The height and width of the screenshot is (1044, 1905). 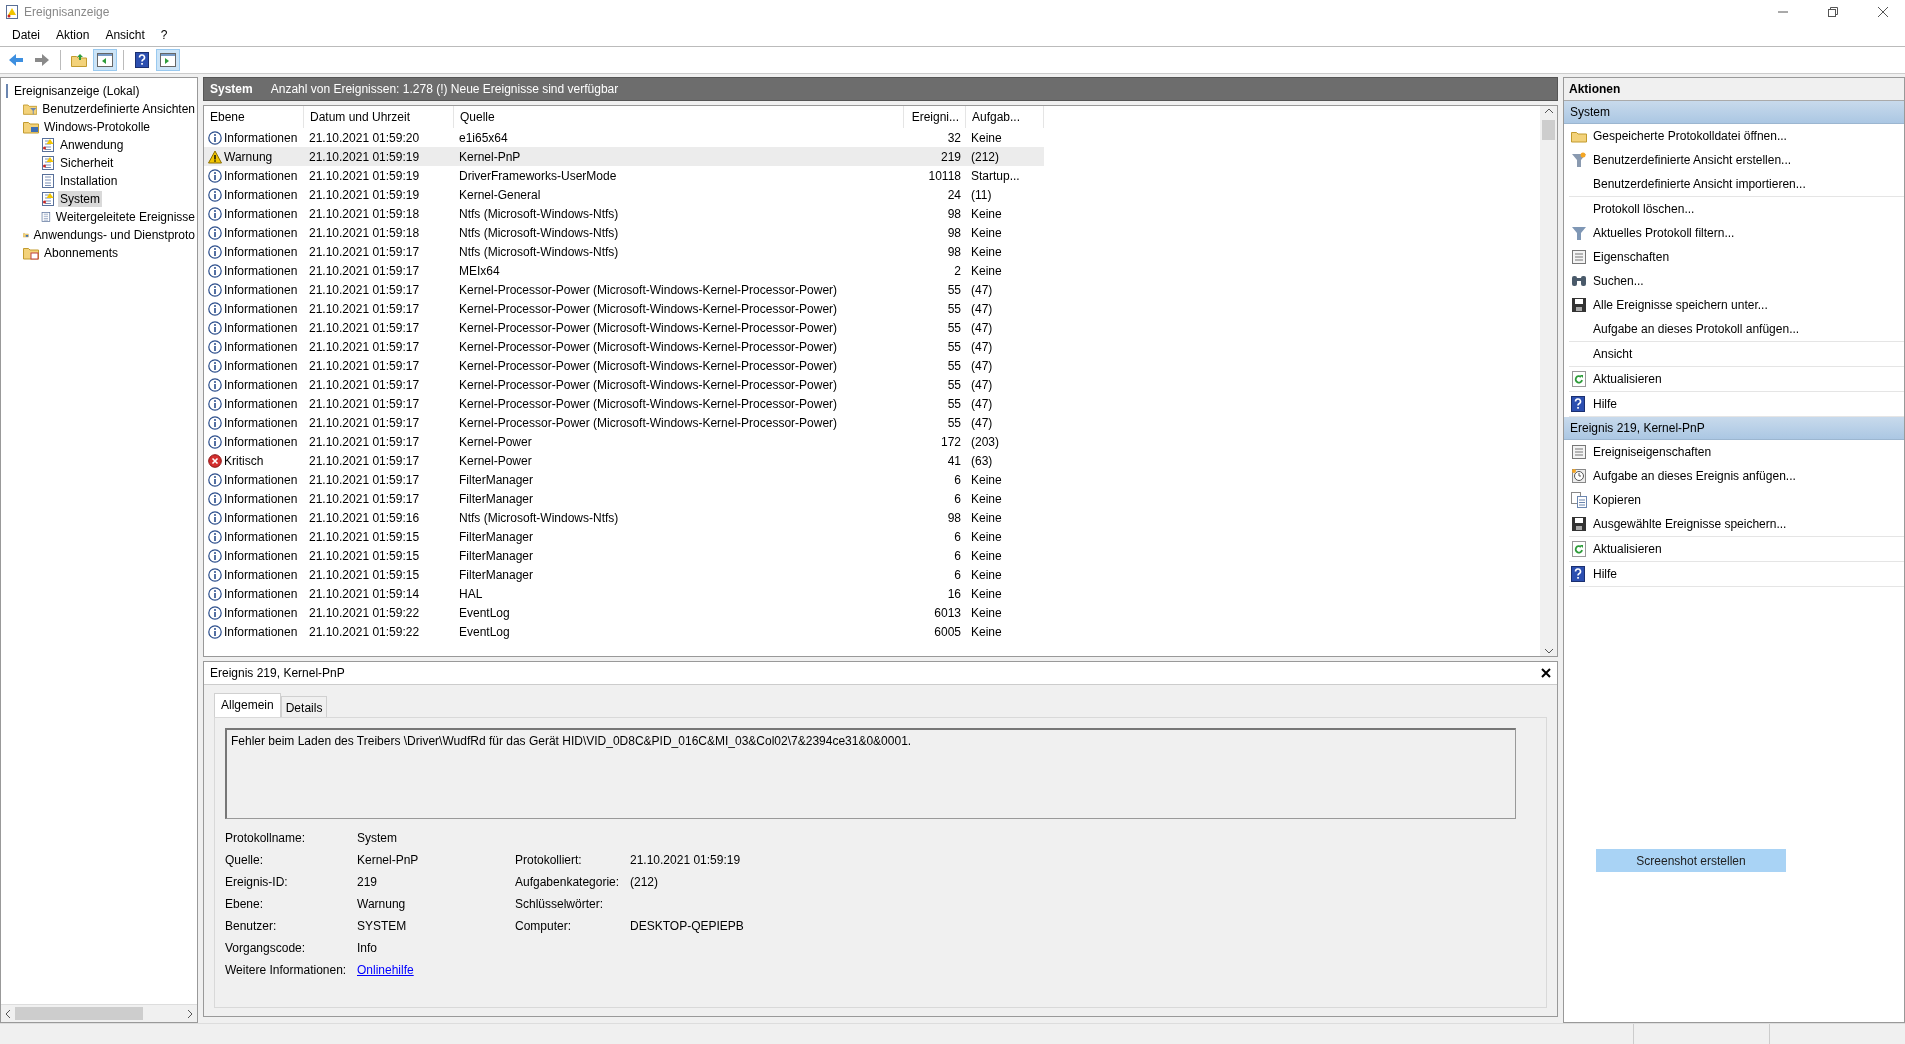 I want to click on tree-item: Windows-Protokolle, so click(x=97, y=127).